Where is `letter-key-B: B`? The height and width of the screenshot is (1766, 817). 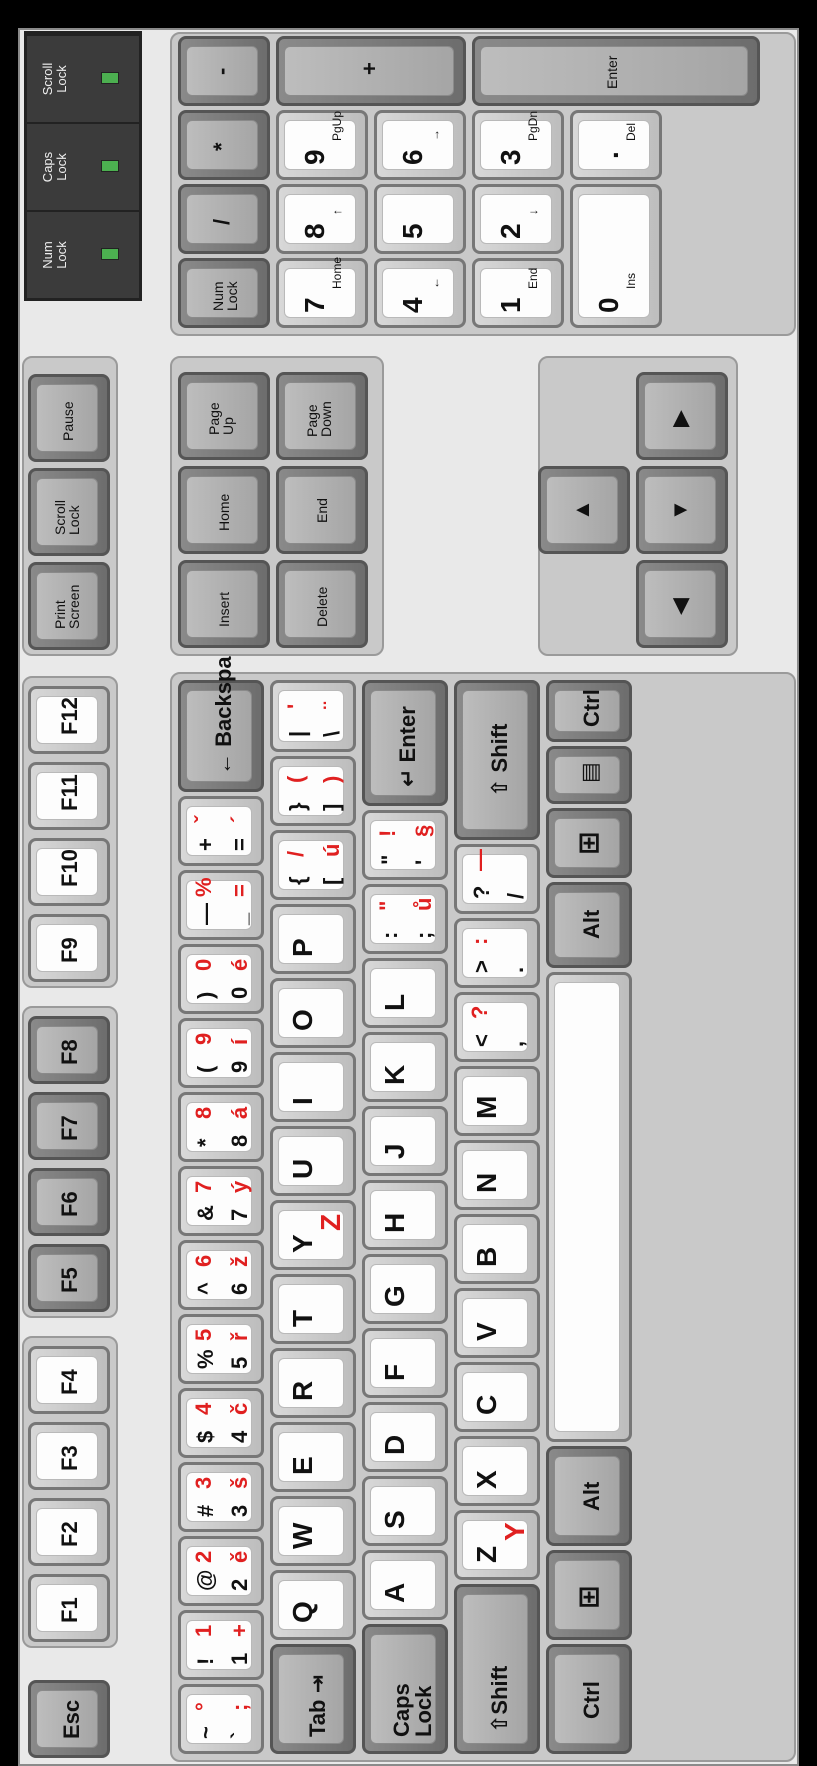 letter-key-B: B is located at coordinates (497, 1249).